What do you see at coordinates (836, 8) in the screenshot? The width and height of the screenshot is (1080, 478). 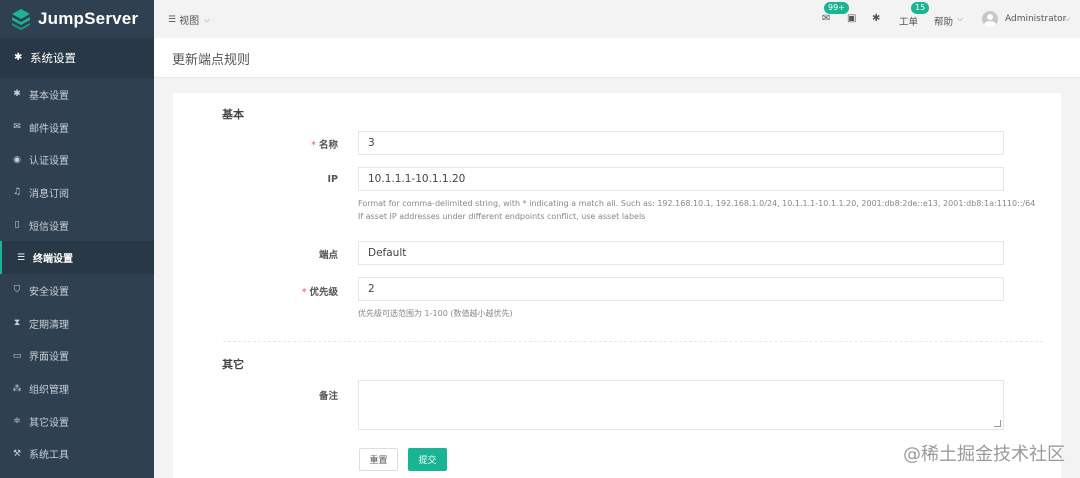 I see `messages-badge: 99+` at bounding box center [836, 8].